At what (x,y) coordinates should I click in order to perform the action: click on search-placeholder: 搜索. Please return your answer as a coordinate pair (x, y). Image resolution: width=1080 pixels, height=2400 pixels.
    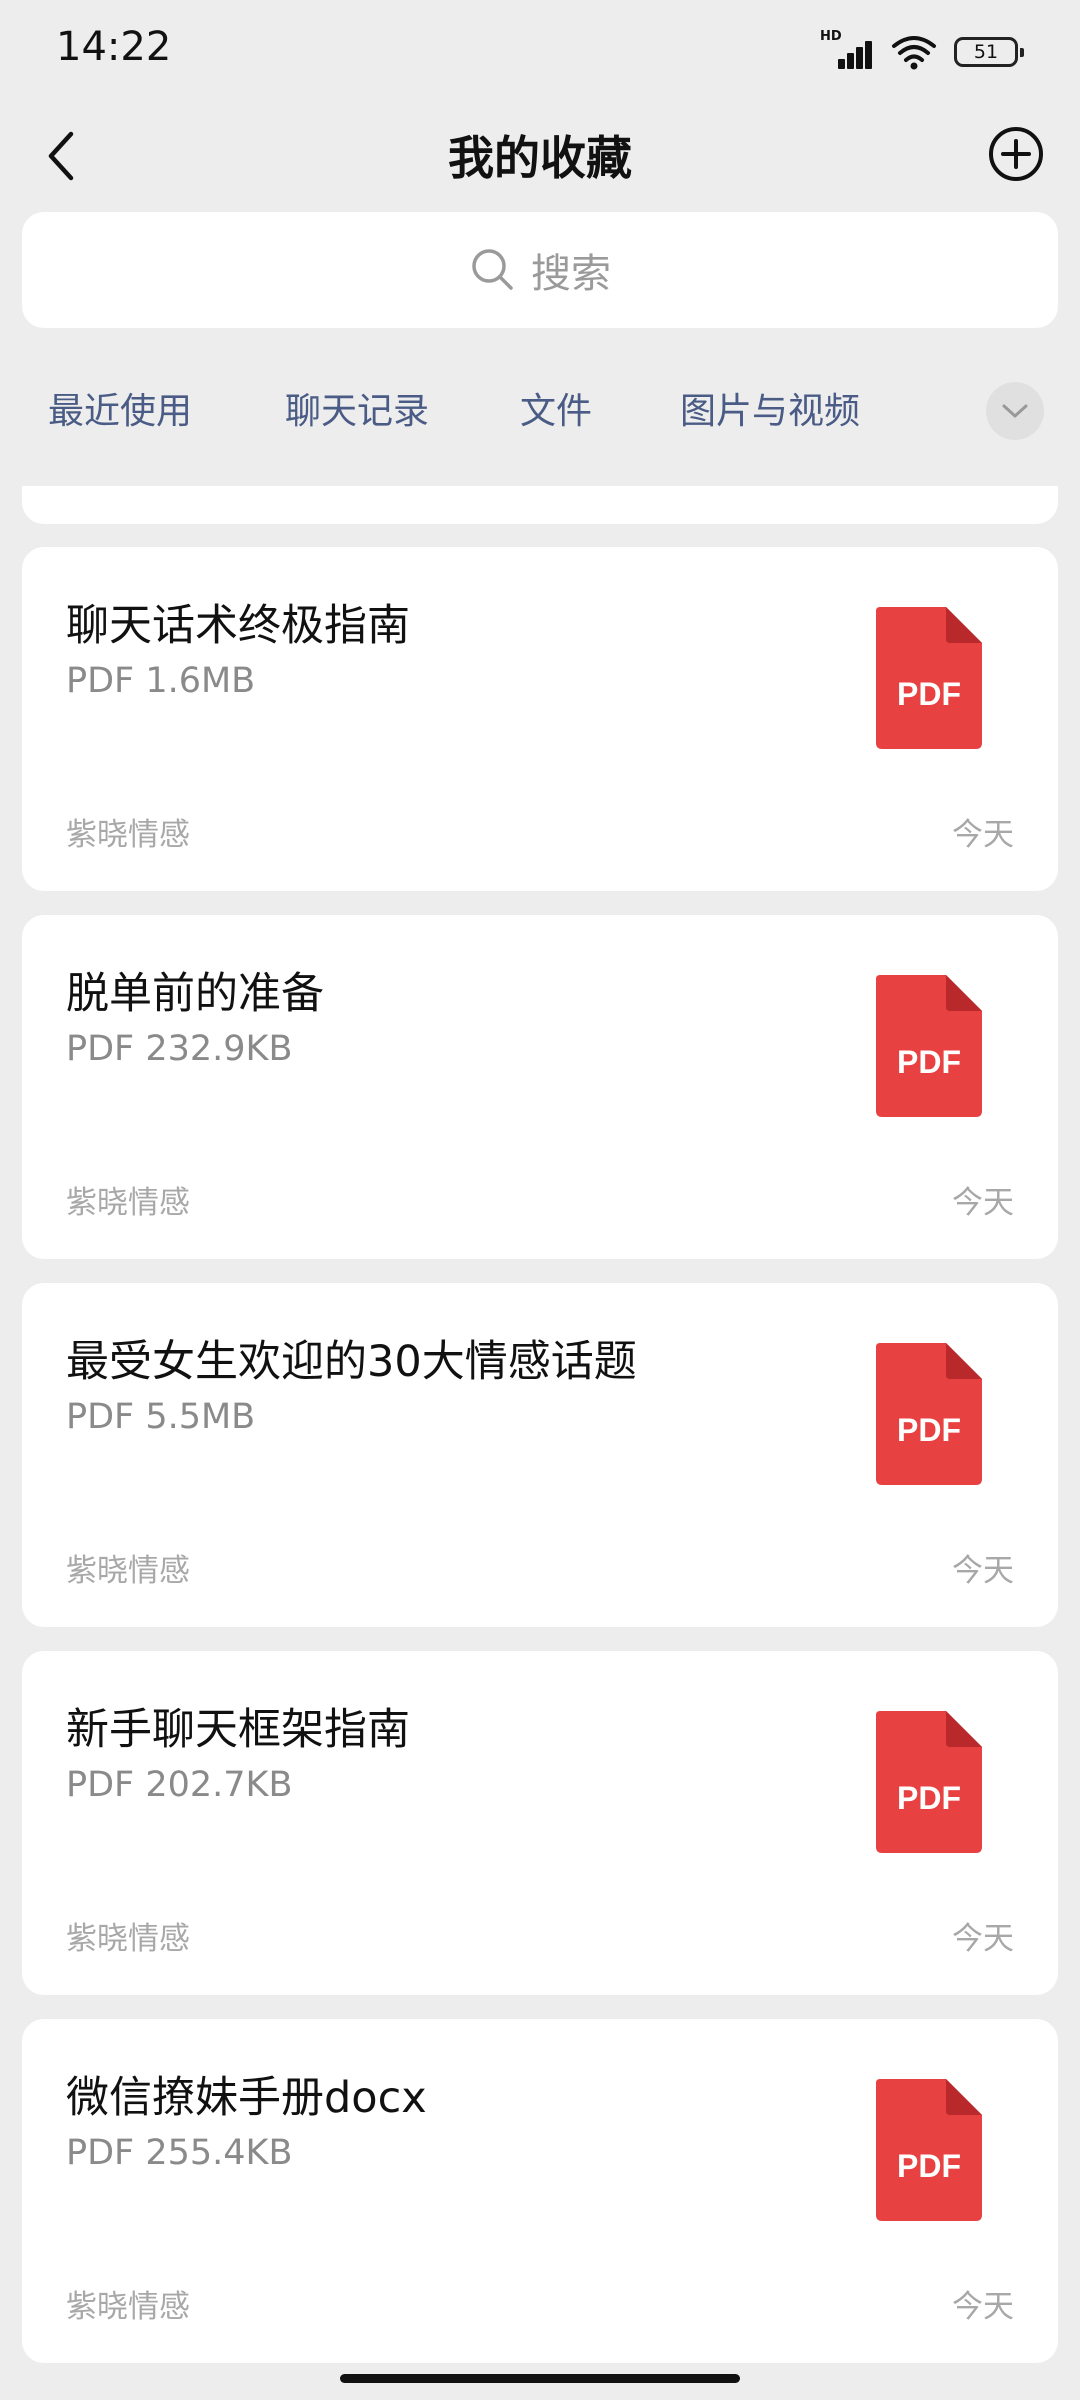
    Looking at the image, I should click on (571, 274).